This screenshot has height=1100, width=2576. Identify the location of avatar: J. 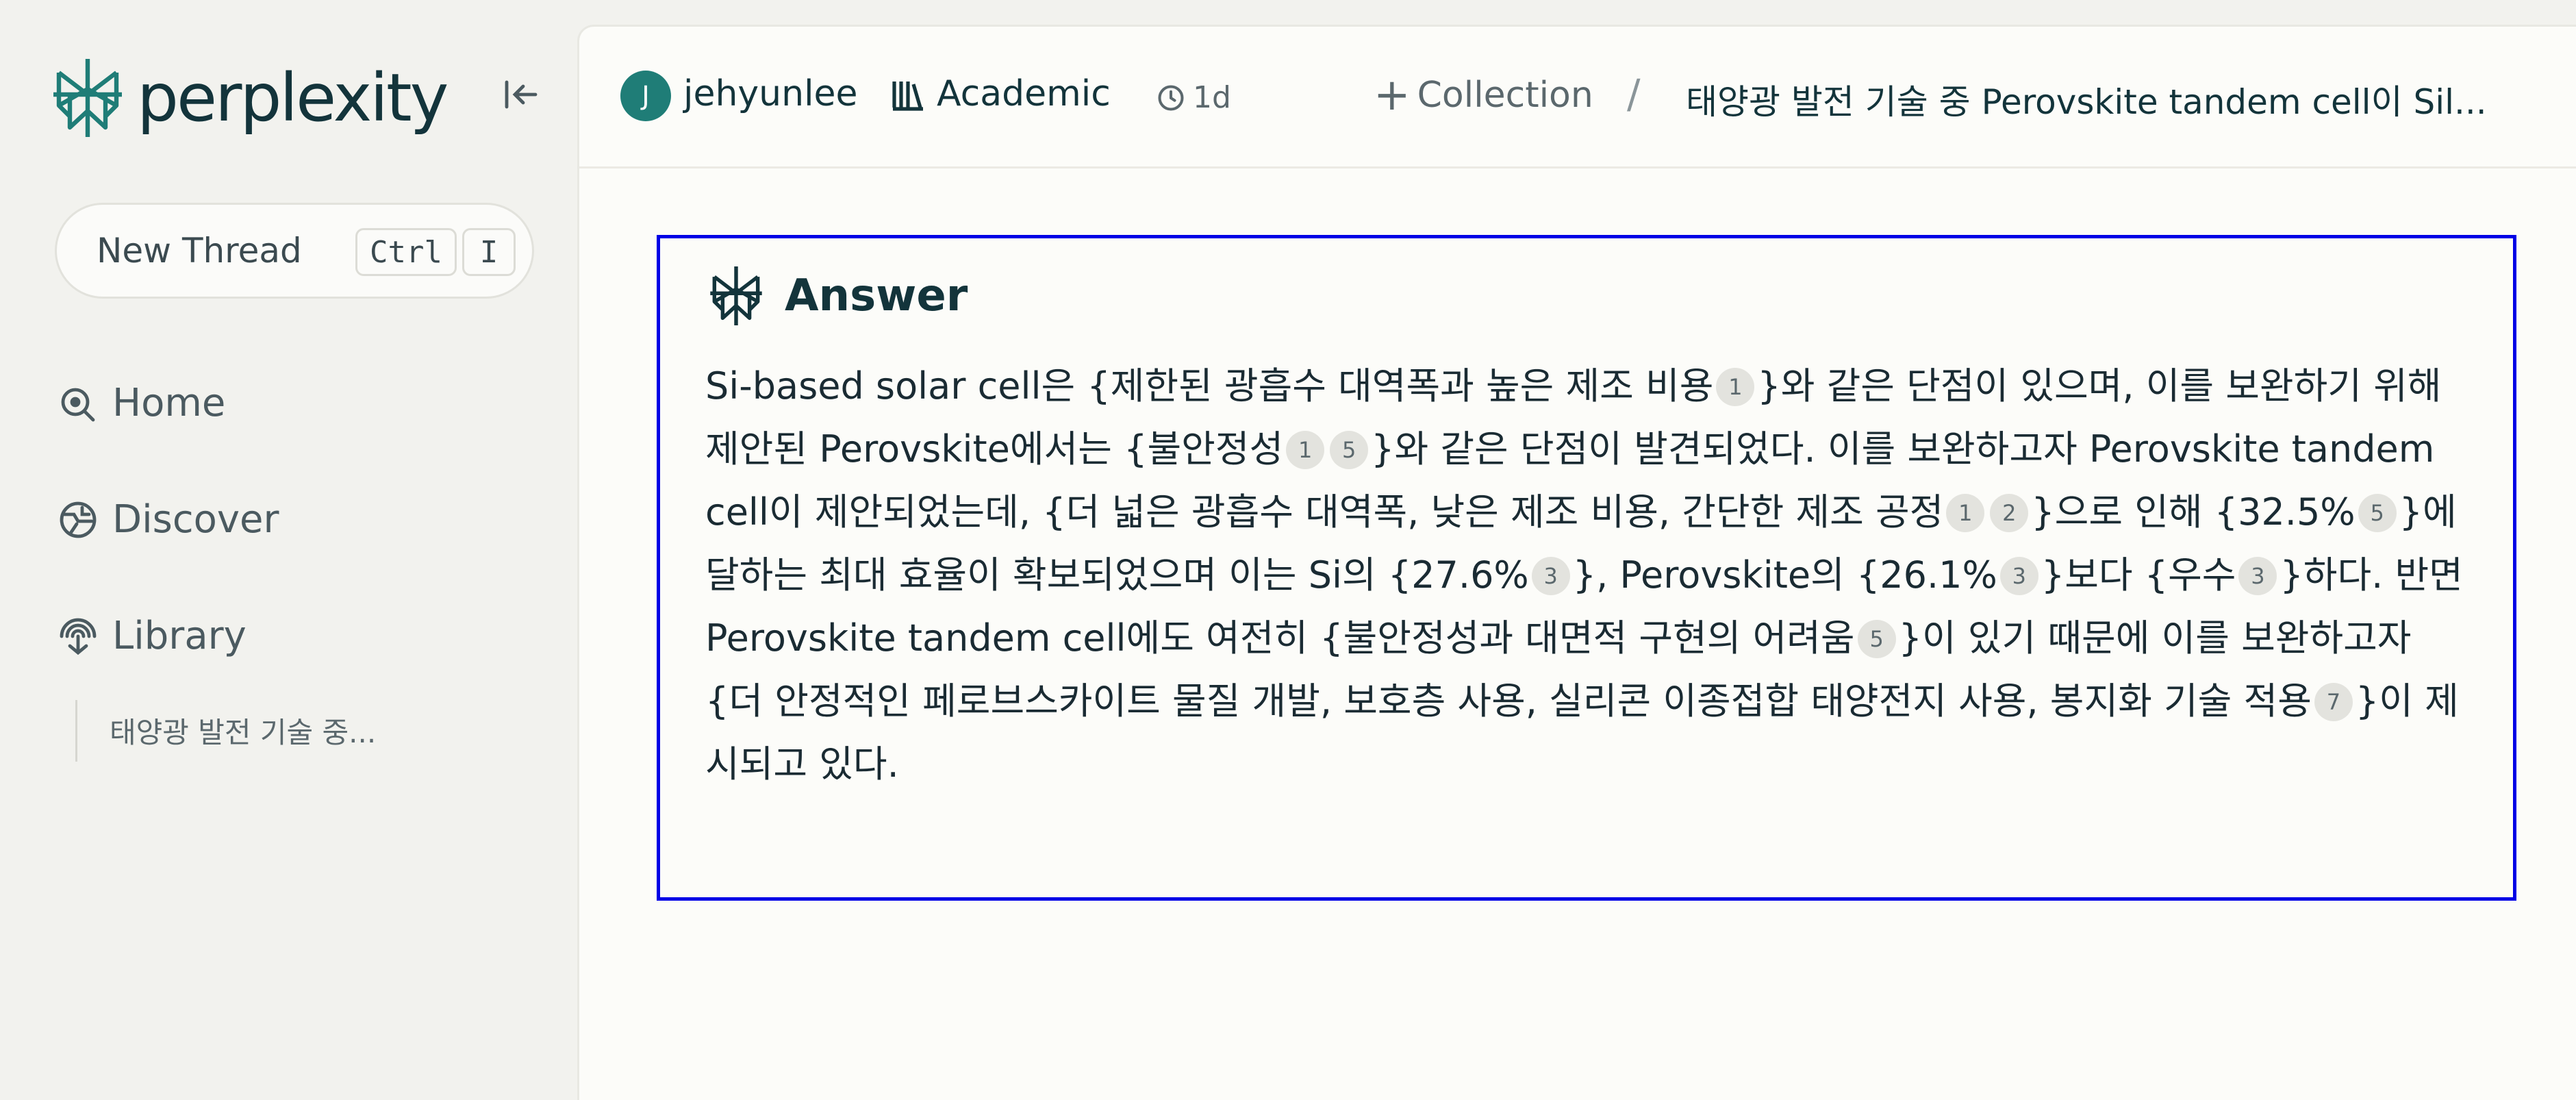
(645, 96).